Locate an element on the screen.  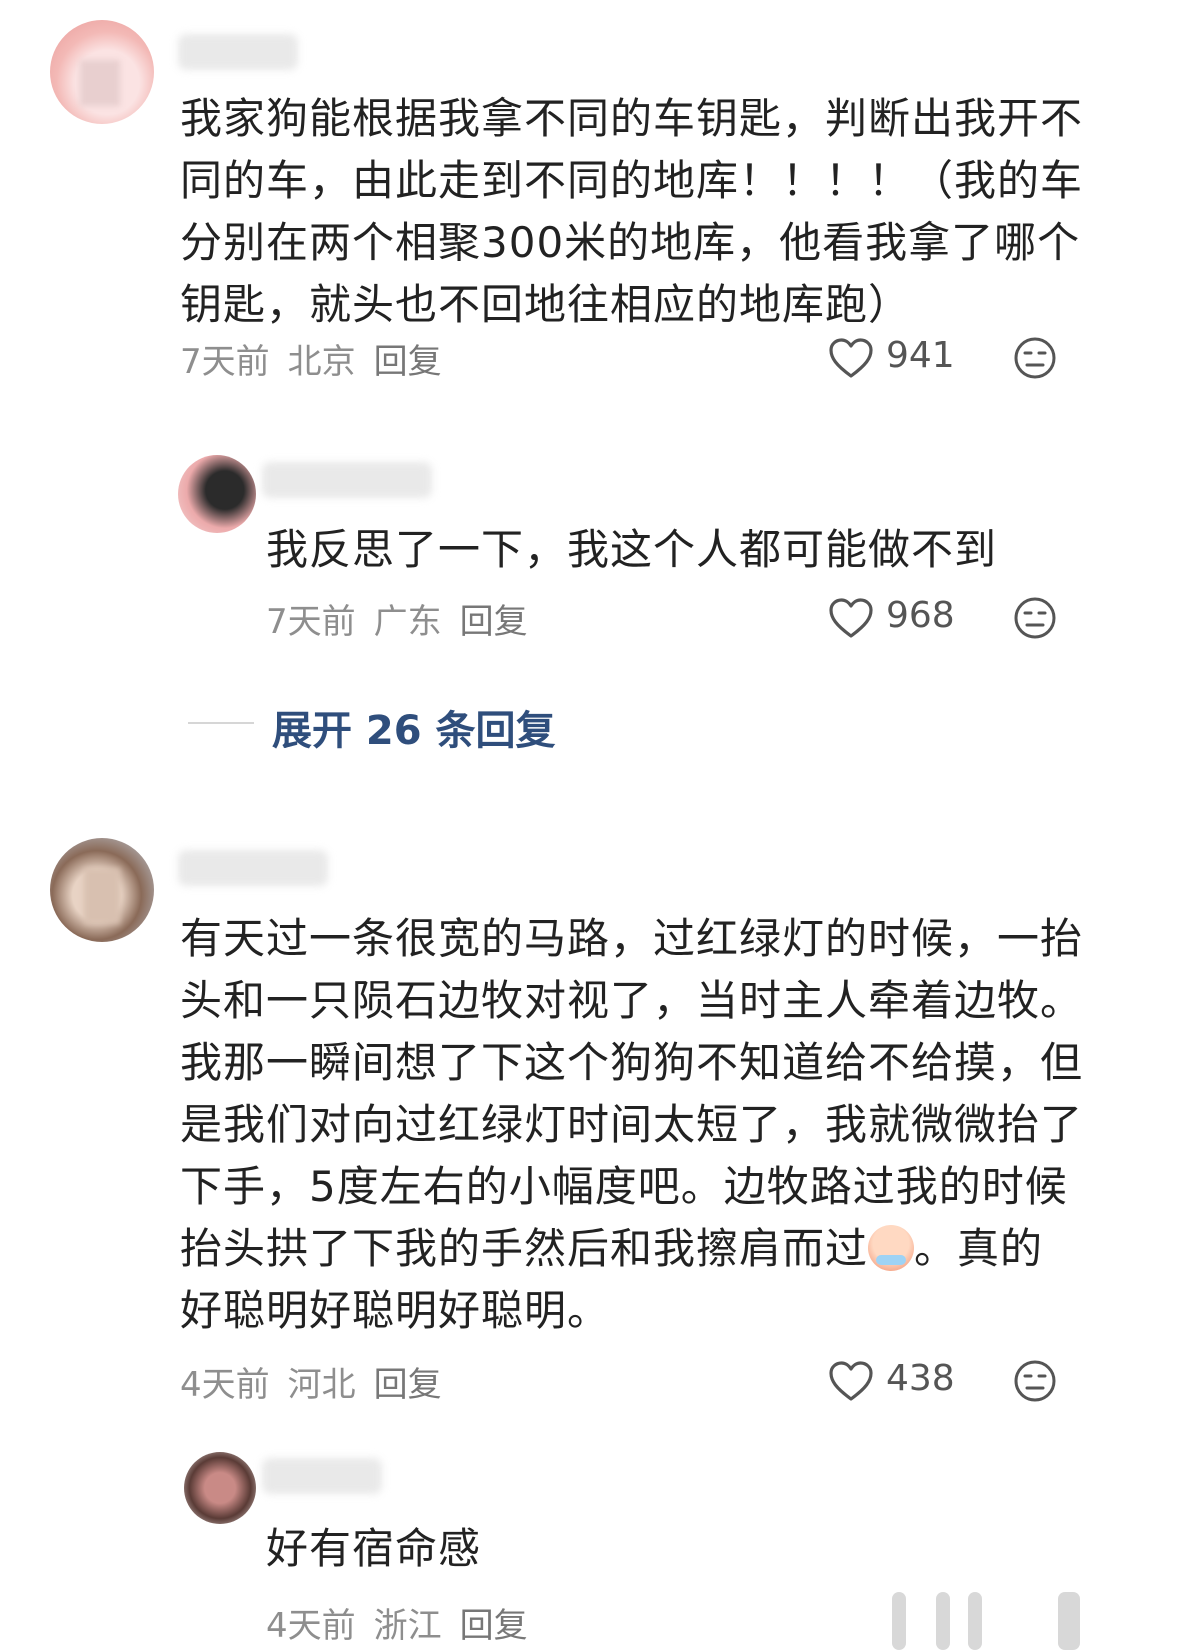
like-count: 968 is located at coordinates (920, 615).